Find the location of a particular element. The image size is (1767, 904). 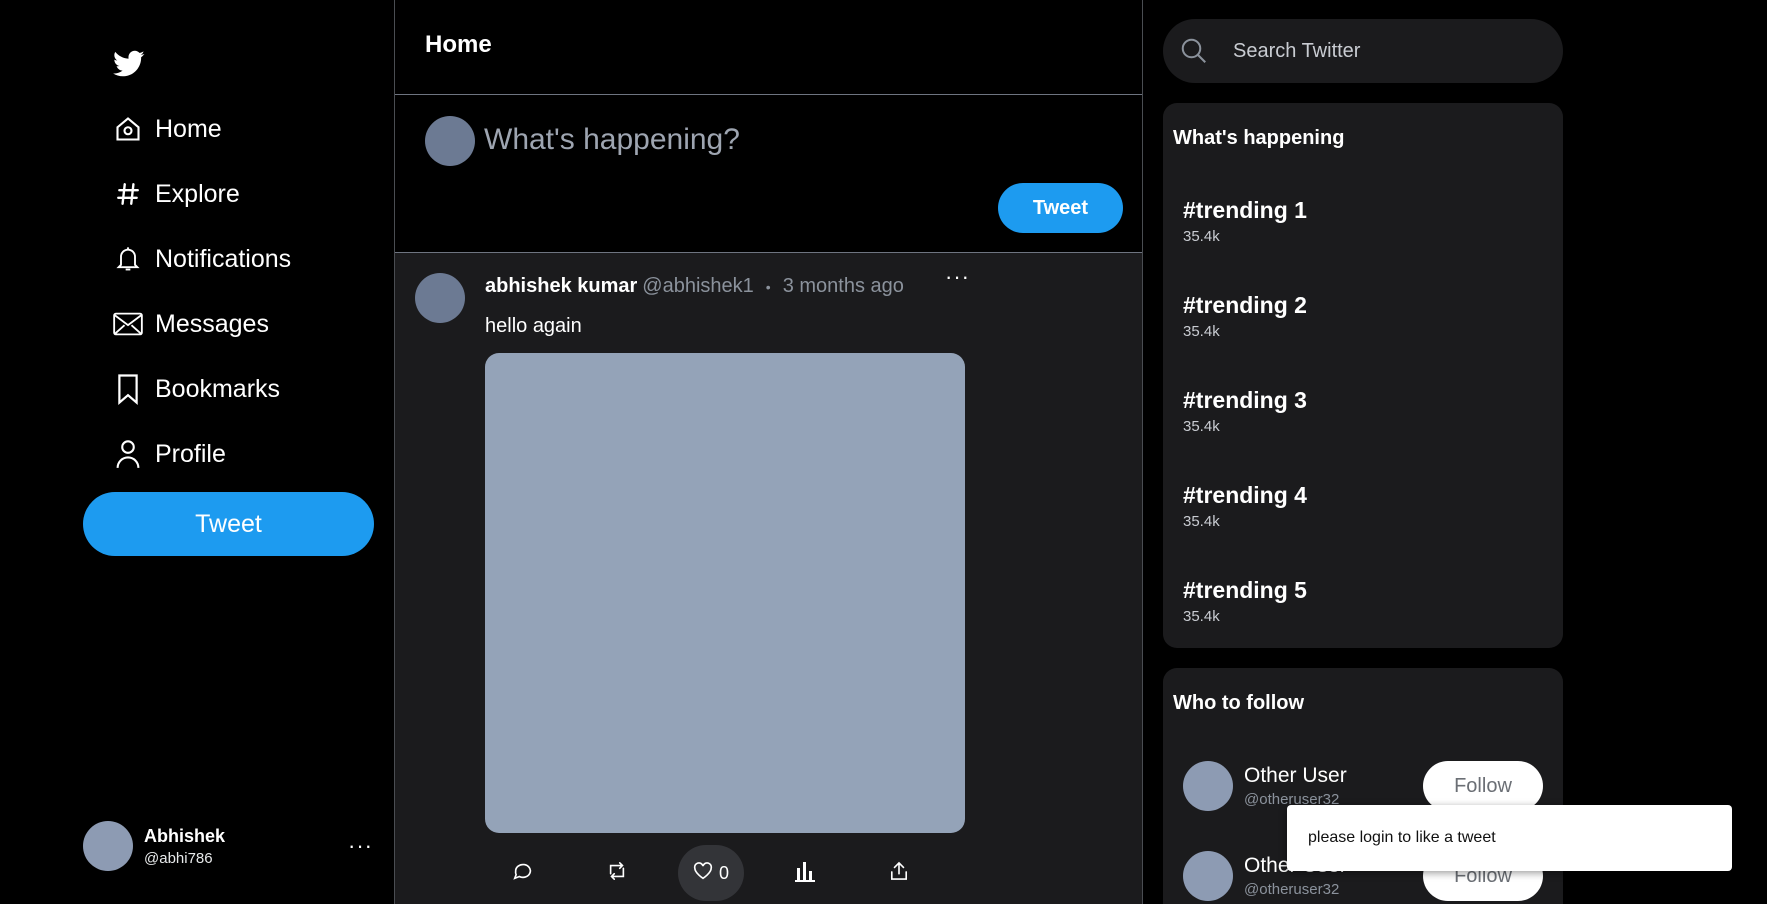

nav-messages: Messages is located at coordinates (191, 324).